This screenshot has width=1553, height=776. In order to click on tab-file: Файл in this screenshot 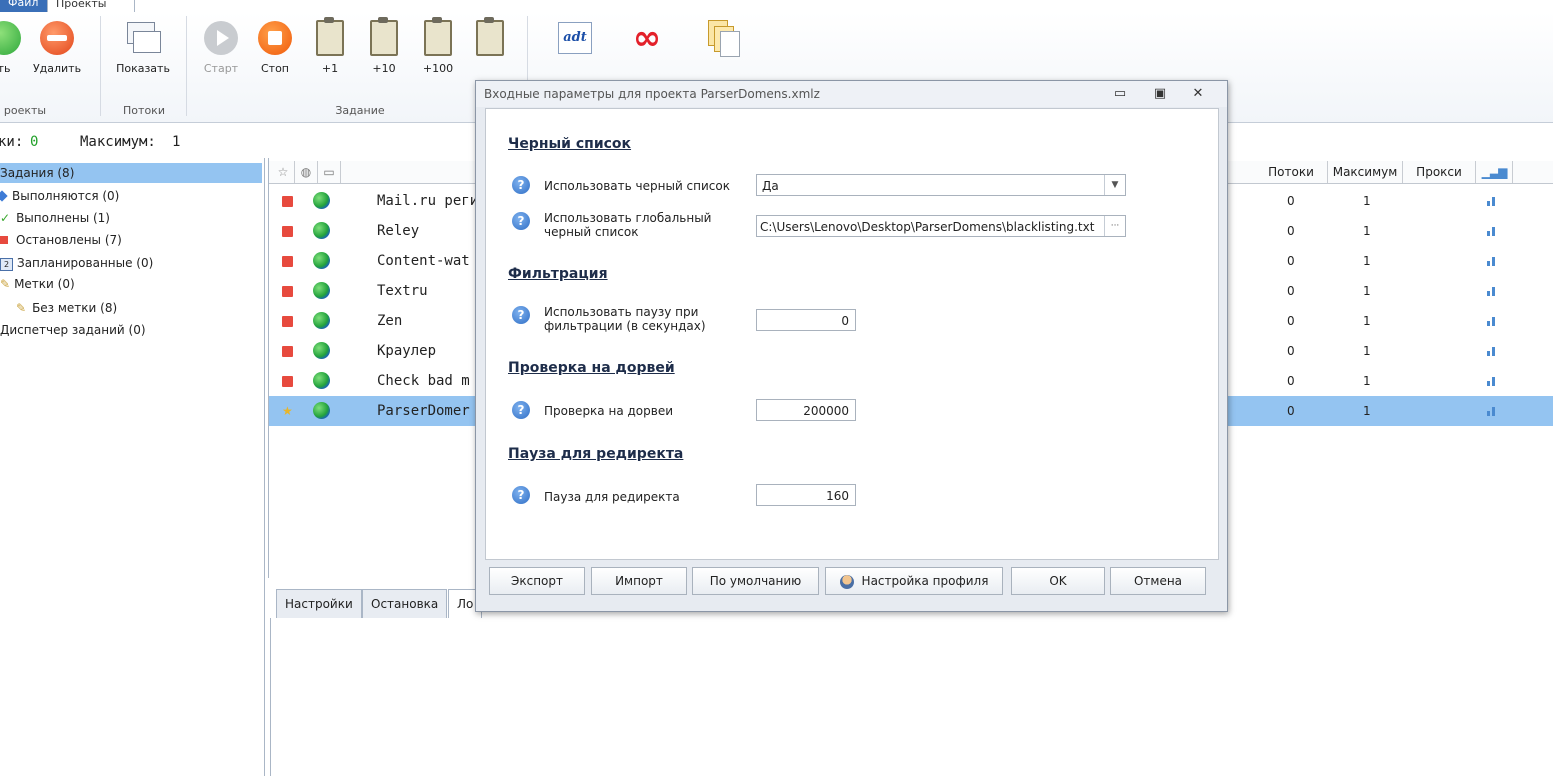, I will do `click(26, 6)`.